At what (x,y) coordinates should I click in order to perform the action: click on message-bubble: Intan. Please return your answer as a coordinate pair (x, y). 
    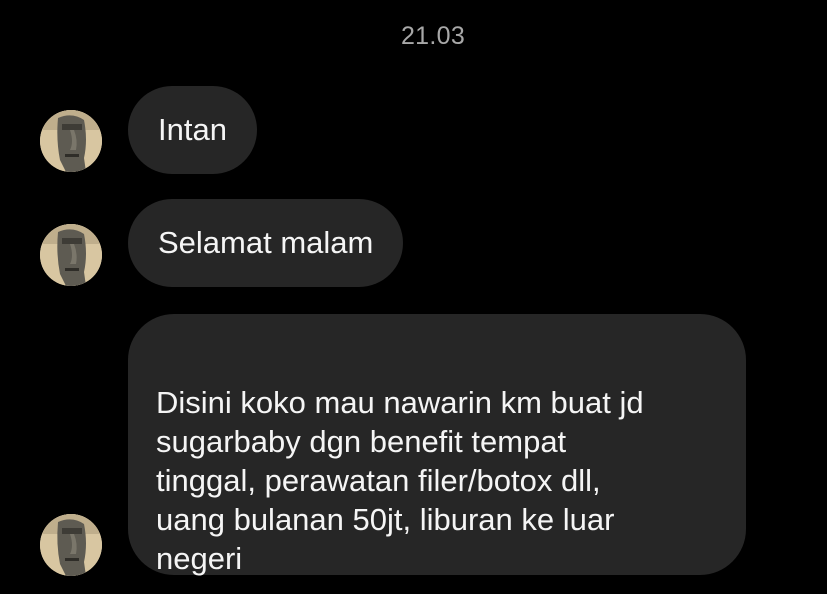
    Looking at the image, I should click on (192, 130).